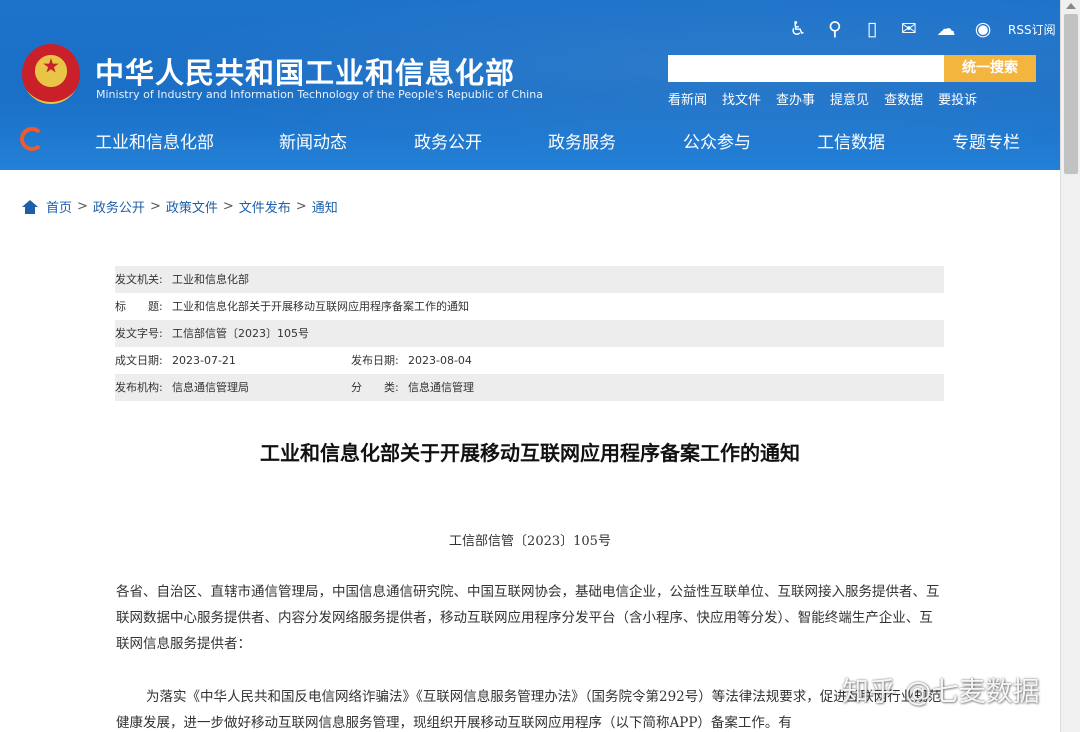 The width and height of the screenshot is (1080, 732). I want to click on quick-link-complaint: 要投诉, so click(957, 98).